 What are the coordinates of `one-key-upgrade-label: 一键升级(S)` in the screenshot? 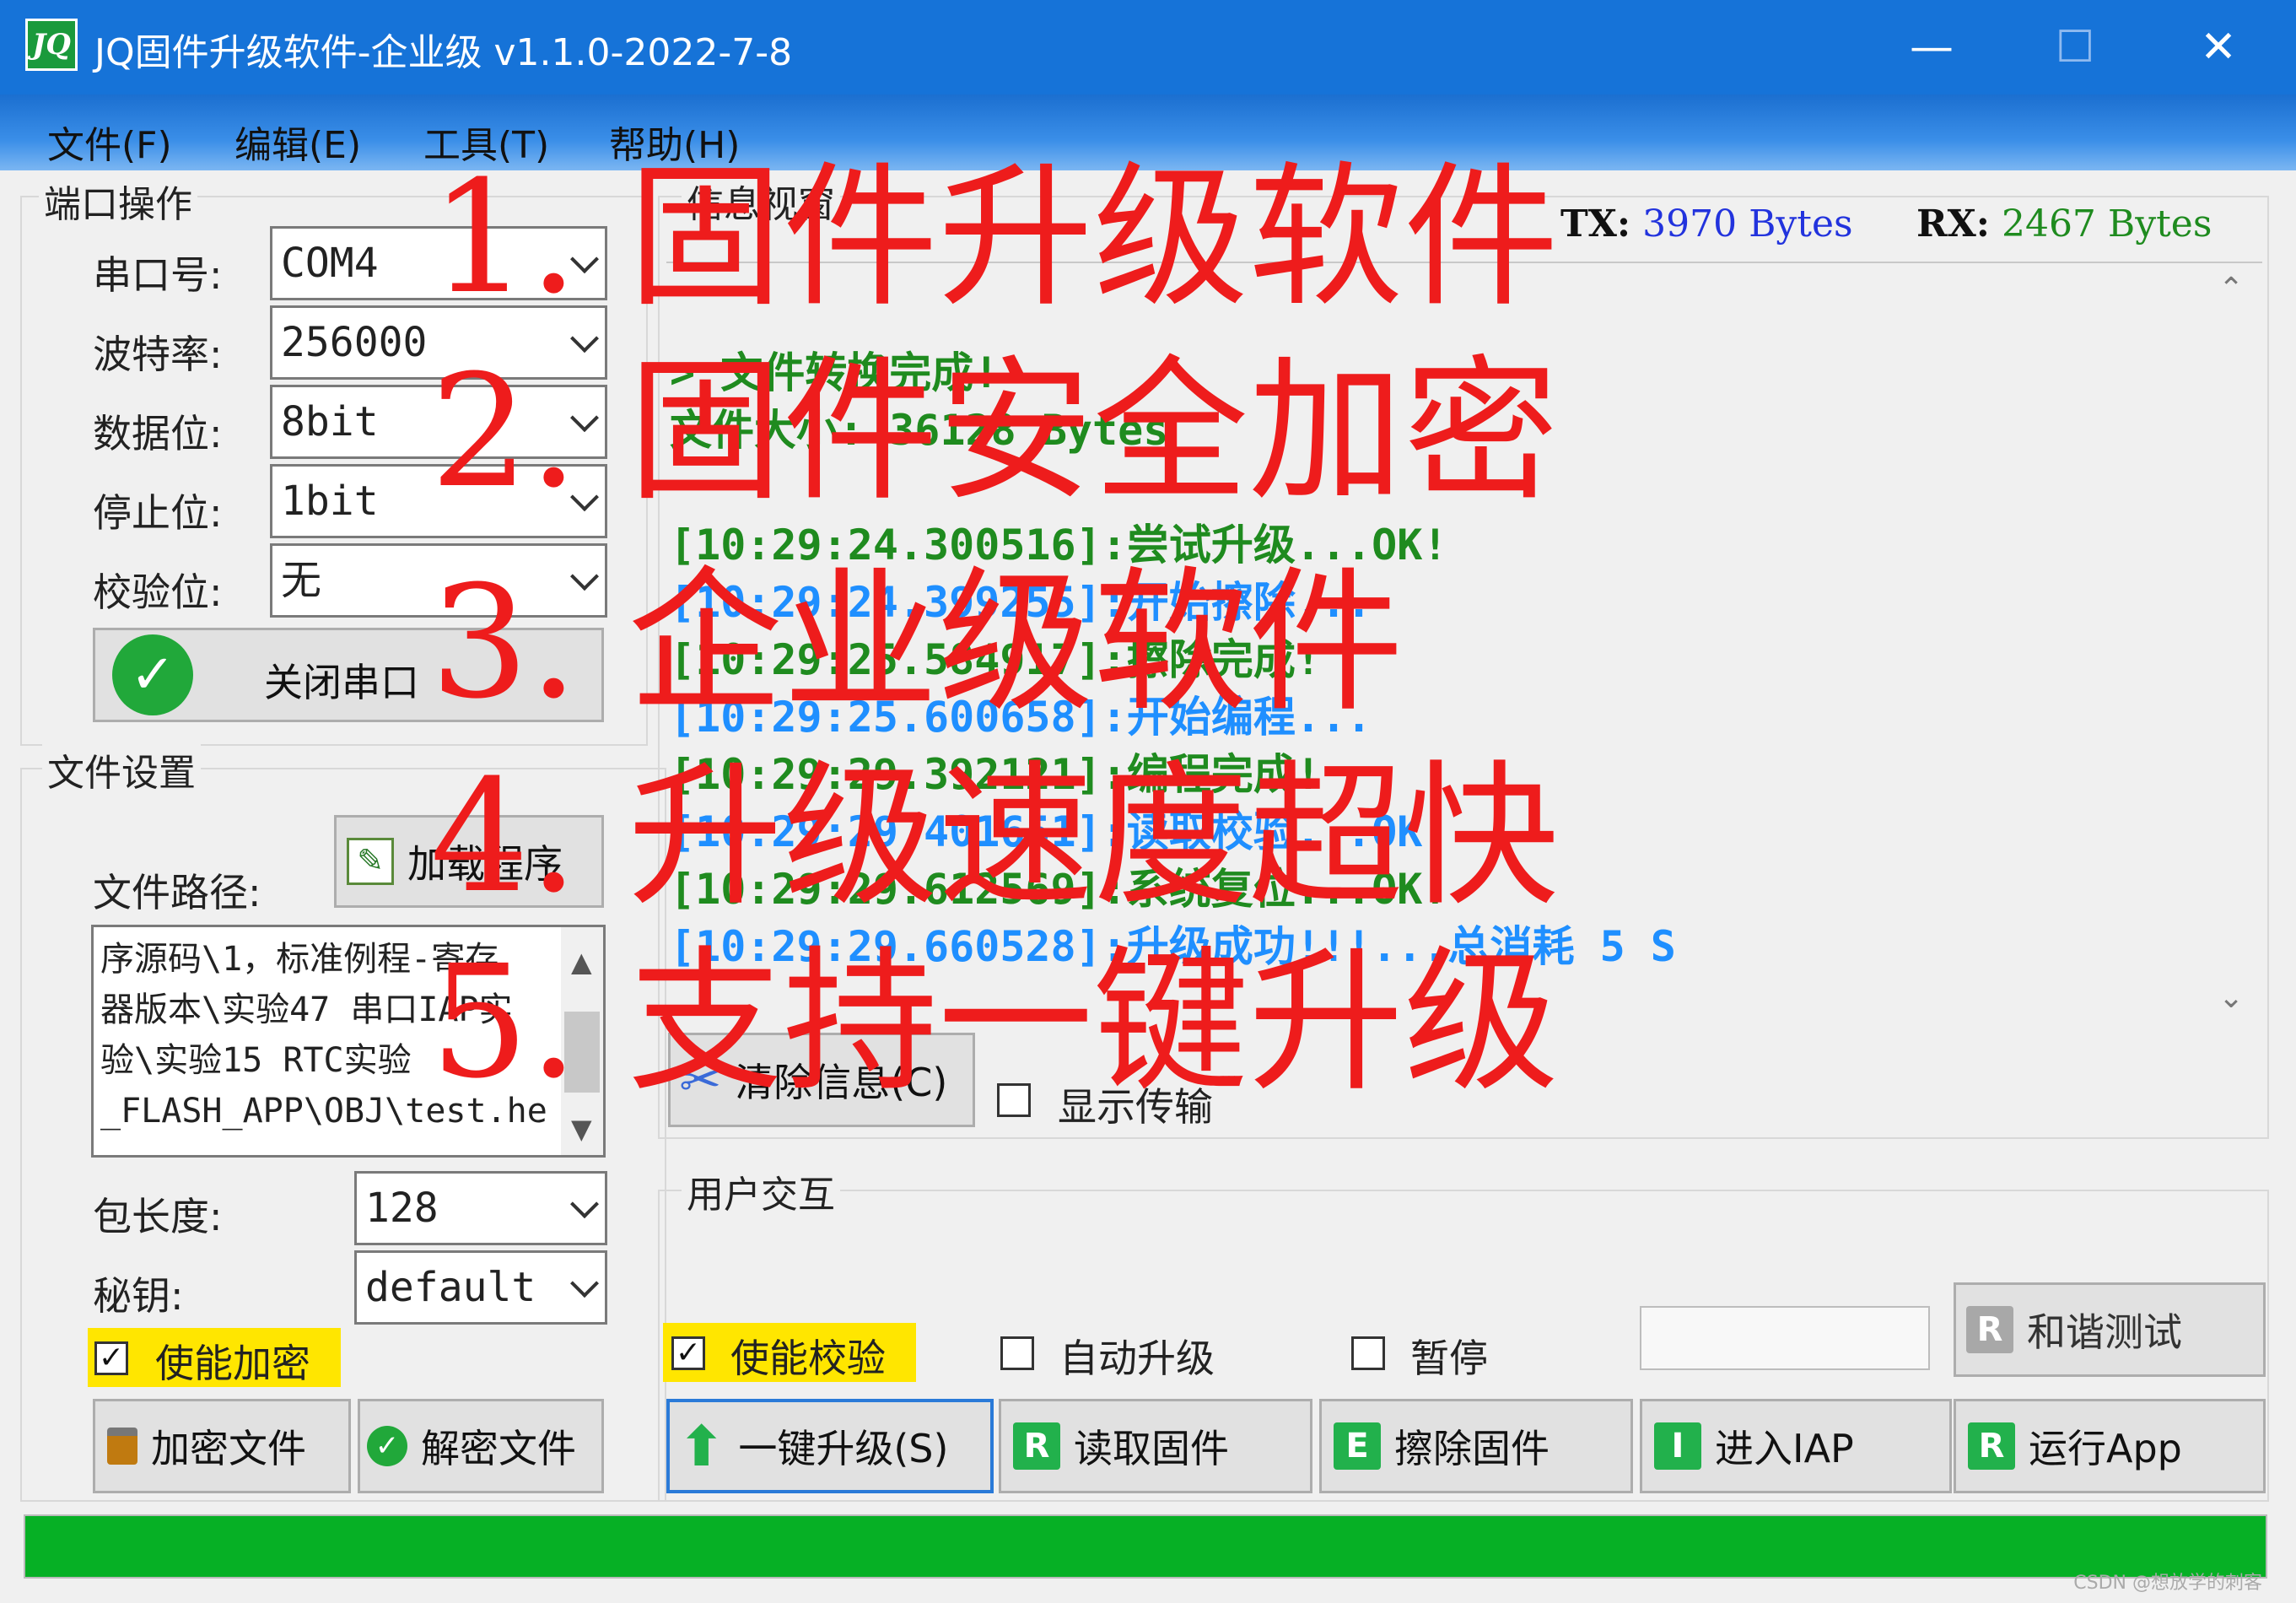 It's located at (843, 1448).